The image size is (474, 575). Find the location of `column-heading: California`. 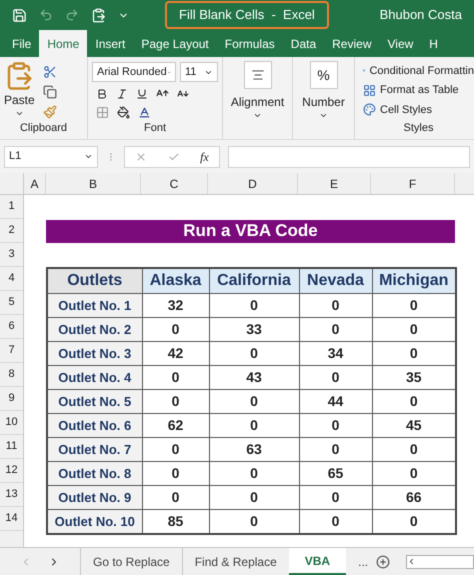

column-heading: California is located at coordinates (254, 281).